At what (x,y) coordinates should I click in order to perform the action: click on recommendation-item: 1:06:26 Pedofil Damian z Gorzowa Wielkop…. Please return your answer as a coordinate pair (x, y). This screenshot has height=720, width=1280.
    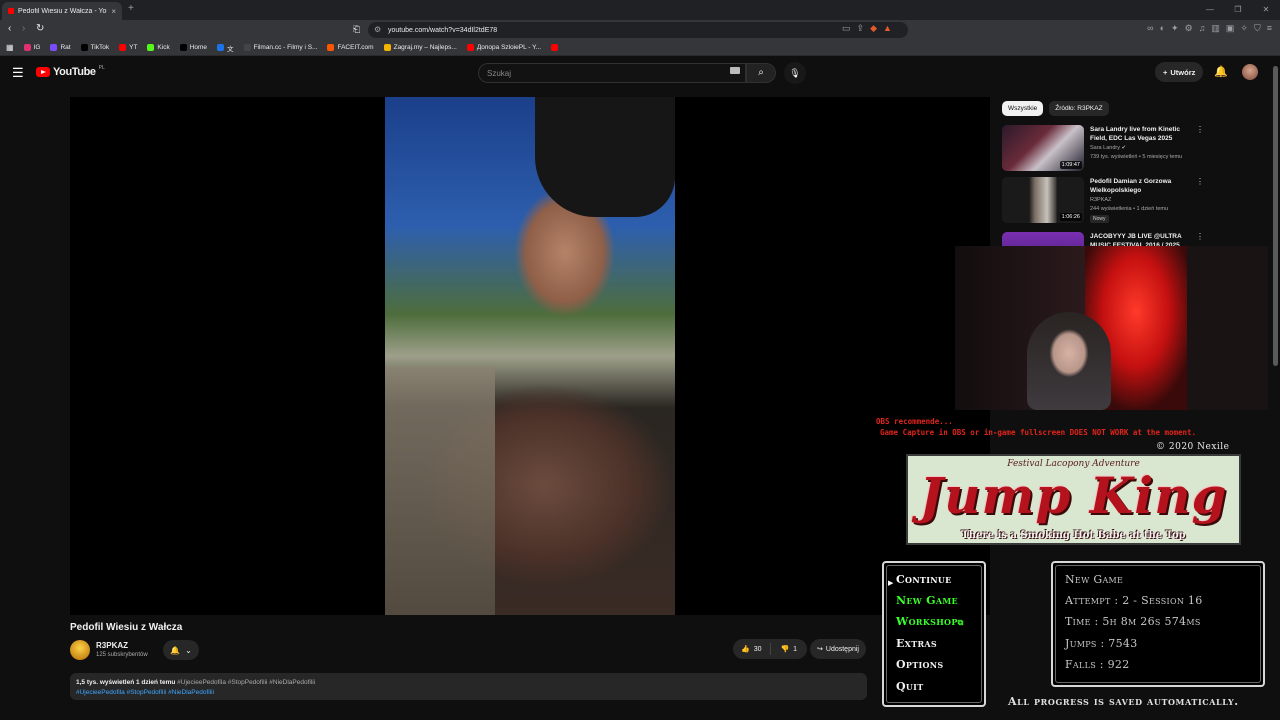
    Looking at the image, I should click on (1103, 201).